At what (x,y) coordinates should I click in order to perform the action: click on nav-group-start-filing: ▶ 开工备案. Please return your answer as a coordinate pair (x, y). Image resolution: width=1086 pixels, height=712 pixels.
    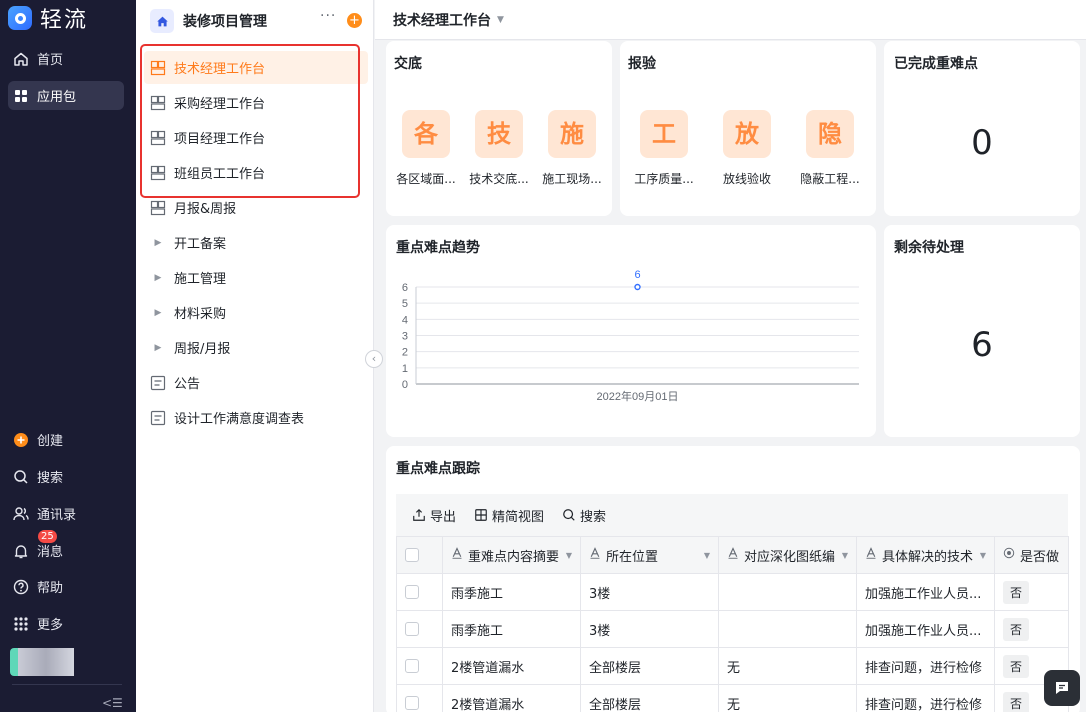
    Looking at the image, I should click on (256, 242).